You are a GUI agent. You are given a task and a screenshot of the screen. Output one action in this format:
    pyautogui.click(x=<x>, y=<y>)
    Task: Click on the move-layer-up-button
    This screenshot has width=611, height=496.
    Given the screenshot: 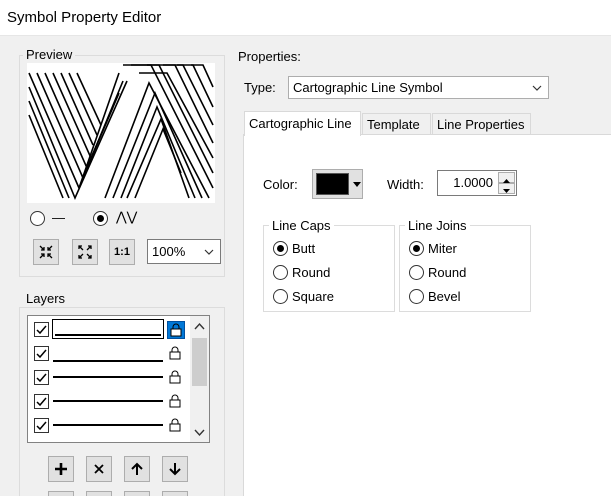 What is the action you would take?
    pyautogui.click(x=137, y=469)
    